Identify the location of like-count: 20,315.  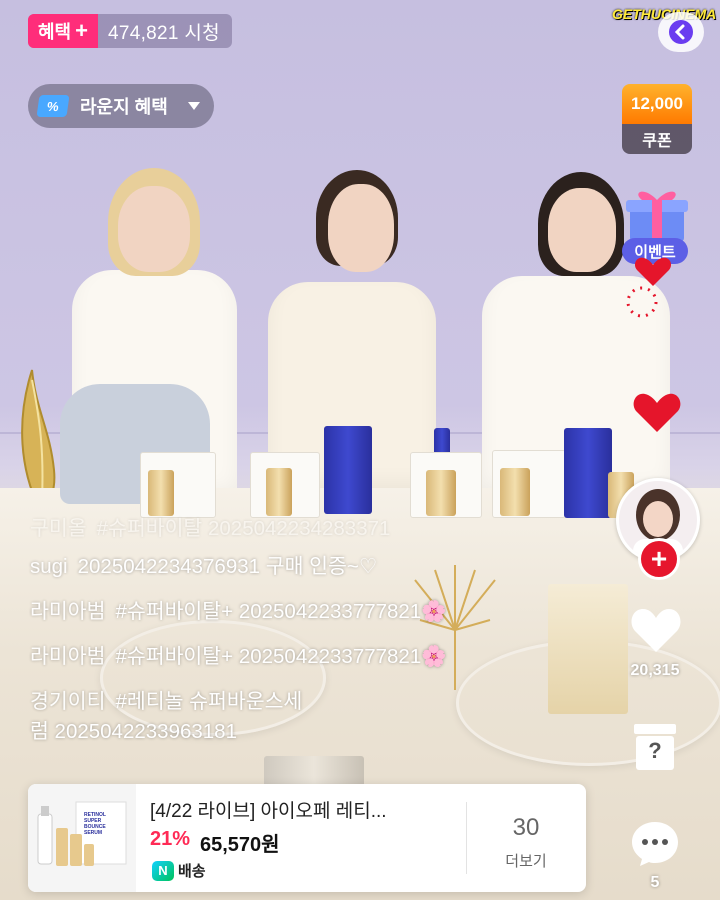
(655, 670).